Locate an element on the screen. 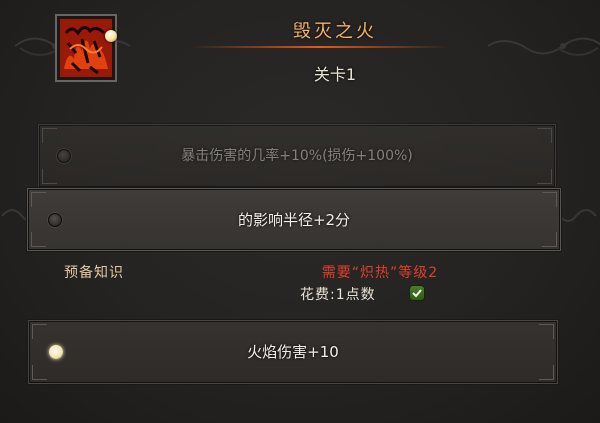 Image resolution: width=600 pixels, height=423 pixels. rune-option-radius: 的影响半径+2分 is located at coordinates (294, 219).